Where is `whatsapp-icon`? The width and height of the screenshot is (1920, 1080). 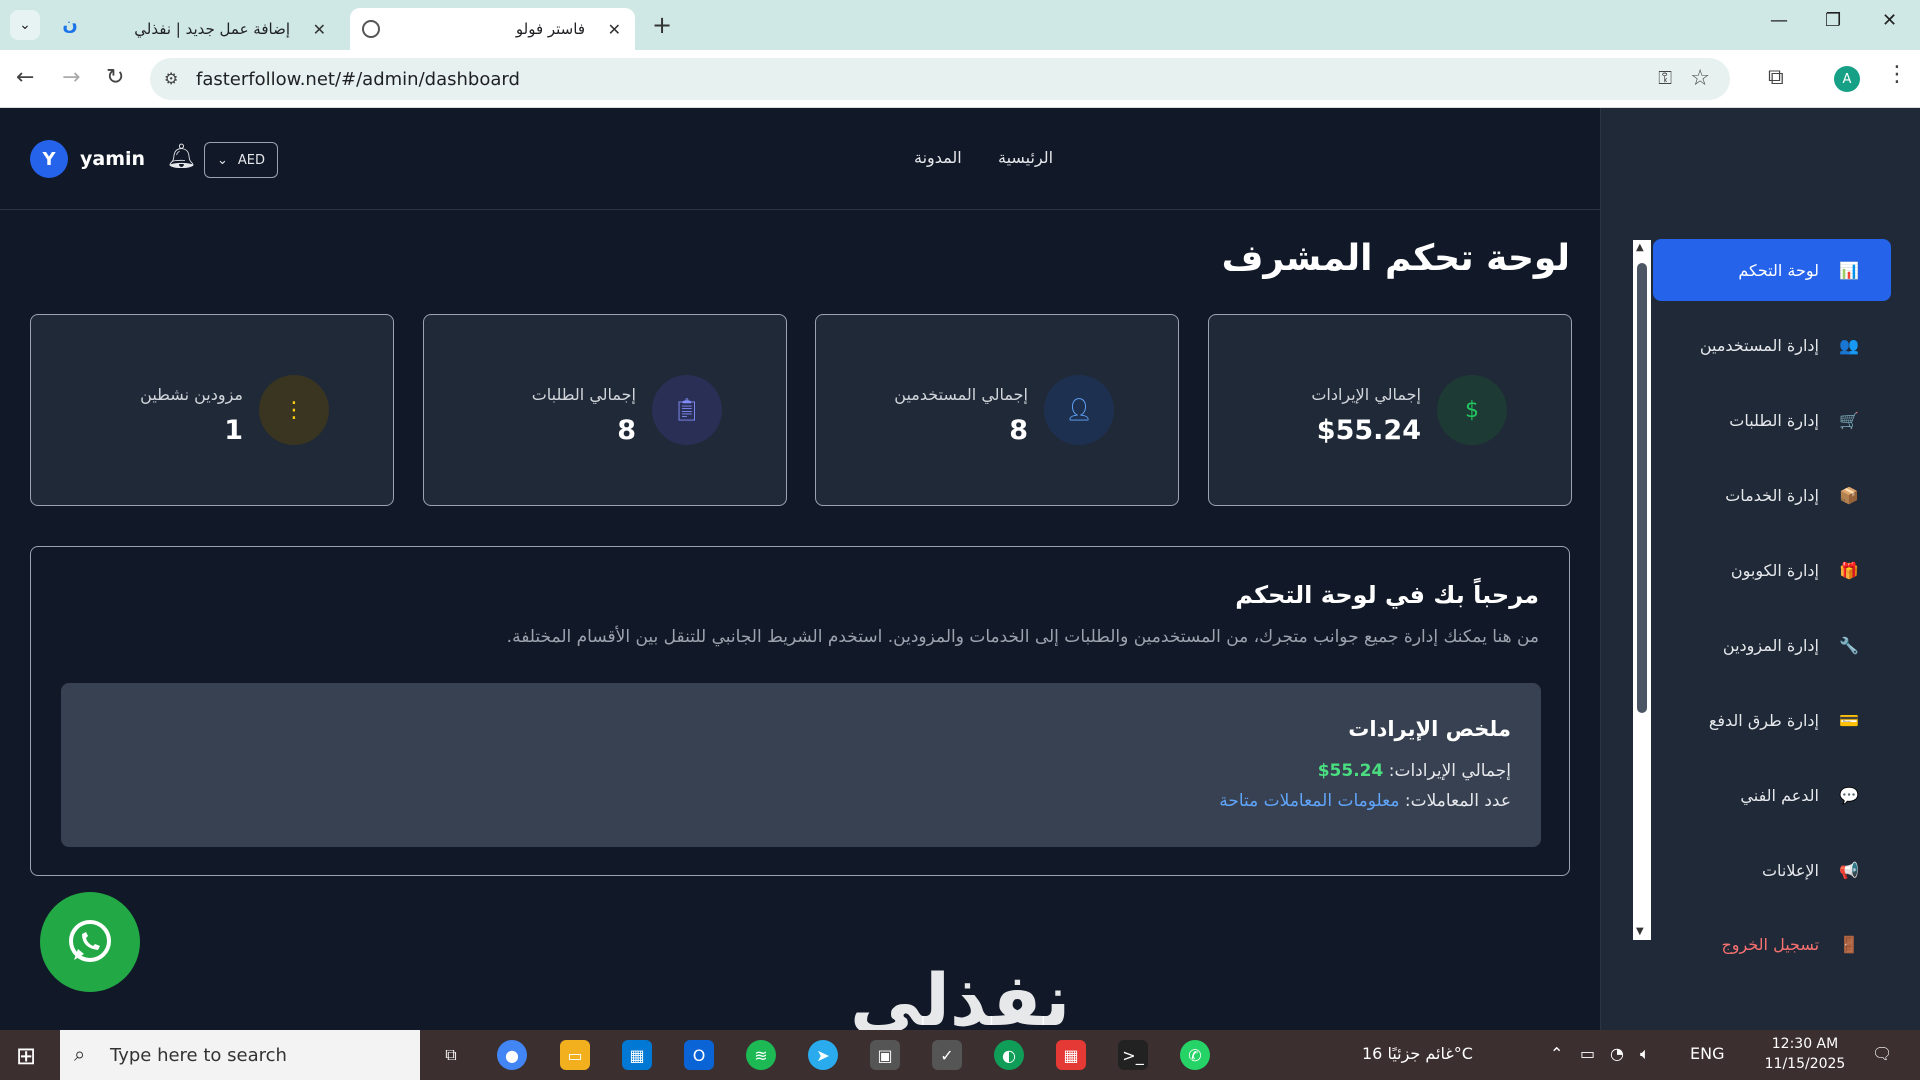 whatsapp-icon is located at coordinates (90, 941).